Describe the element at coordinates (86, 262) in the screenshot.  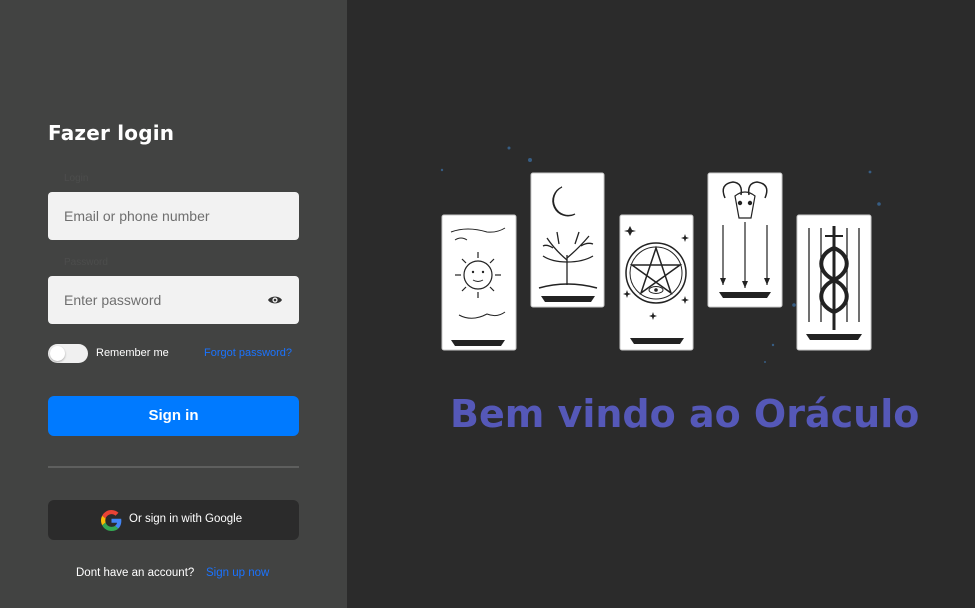
I see `password-label: Password` at that location.